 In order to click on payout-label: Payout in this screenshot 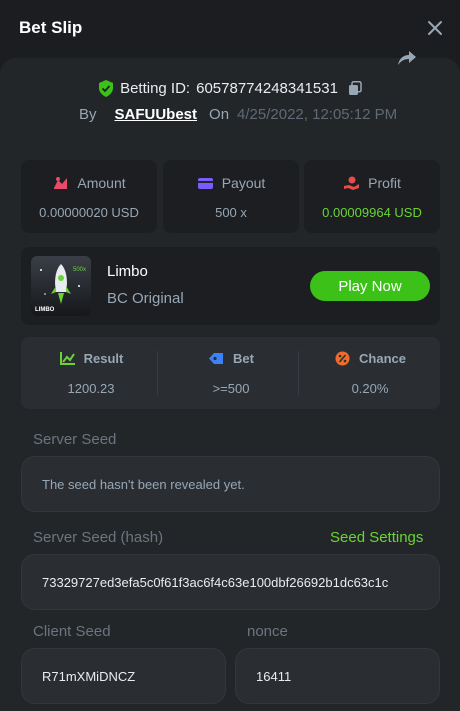, I will do `click(243, 183)`.